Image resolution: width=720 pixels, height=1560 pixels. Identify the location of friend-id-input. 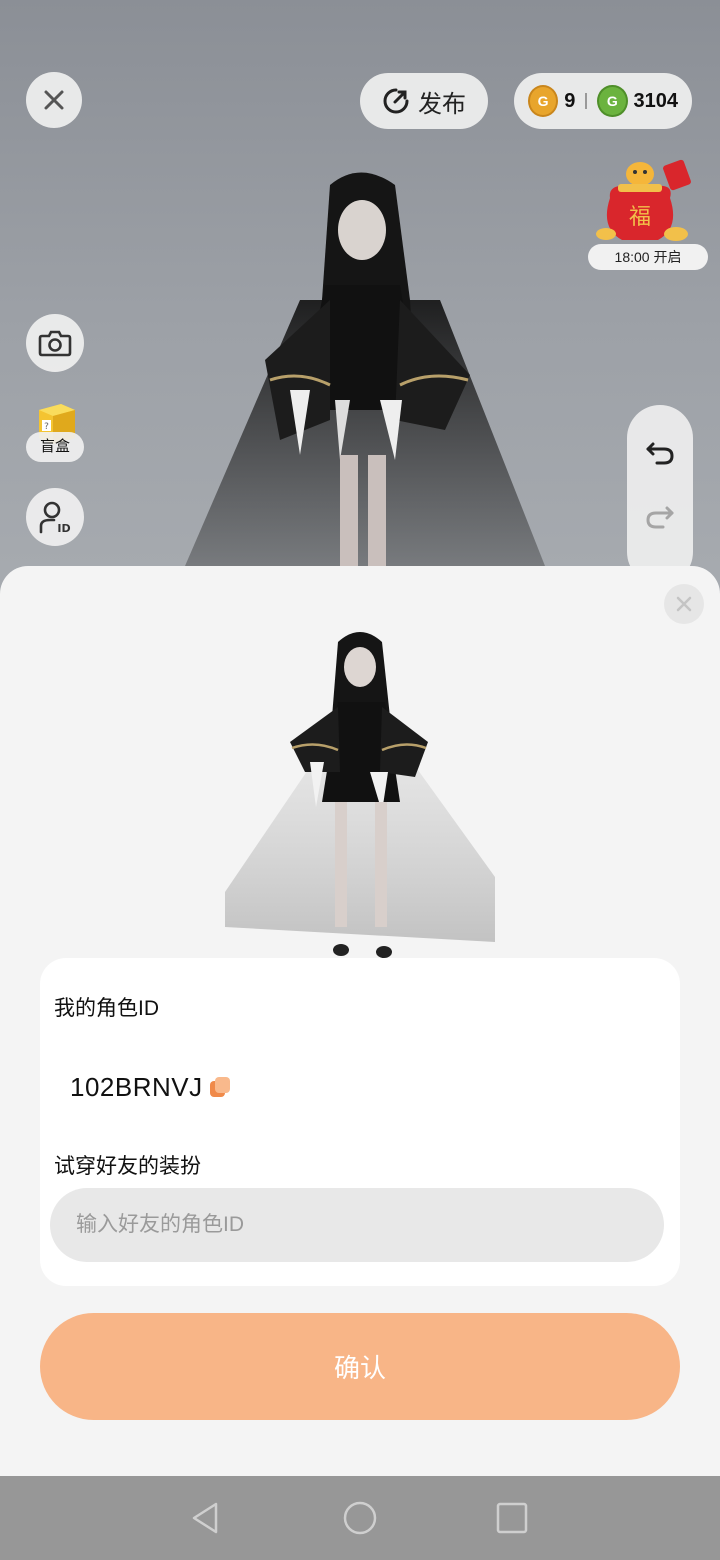
(357, 1225).